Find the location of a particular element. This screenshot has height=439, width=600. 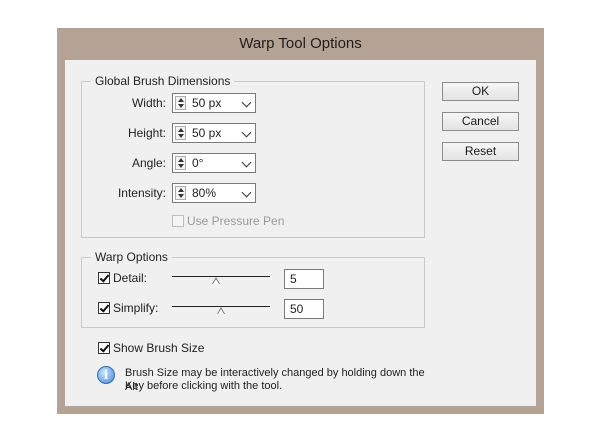

intensity-combo: 80% is located at coordinates (214, 193).